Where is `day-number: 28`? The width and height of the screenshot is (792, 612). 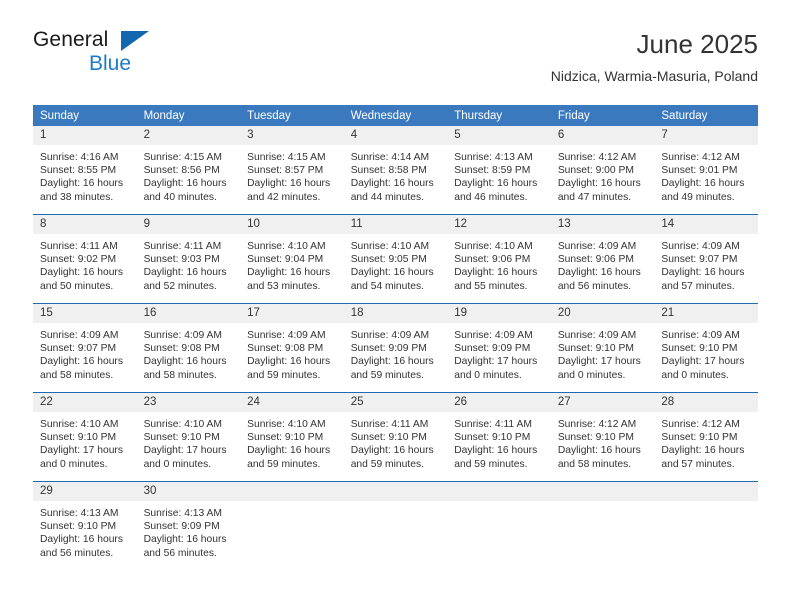 day-number: 28 is located at coordinates (706, 402).